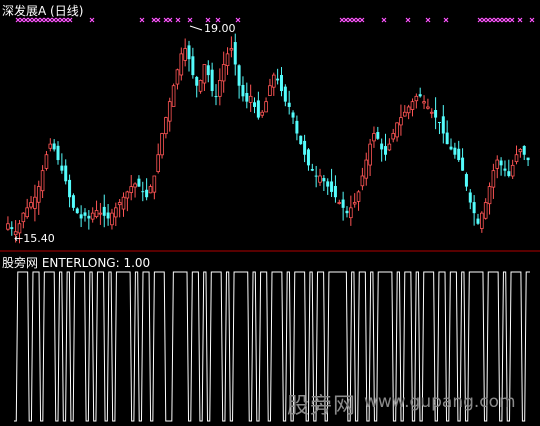 The height and width of the screenshot is (426, 540). Describe the element at coordinates (34, 238) in the screenshot. I see `low-price-label: ←15.40` at that location.